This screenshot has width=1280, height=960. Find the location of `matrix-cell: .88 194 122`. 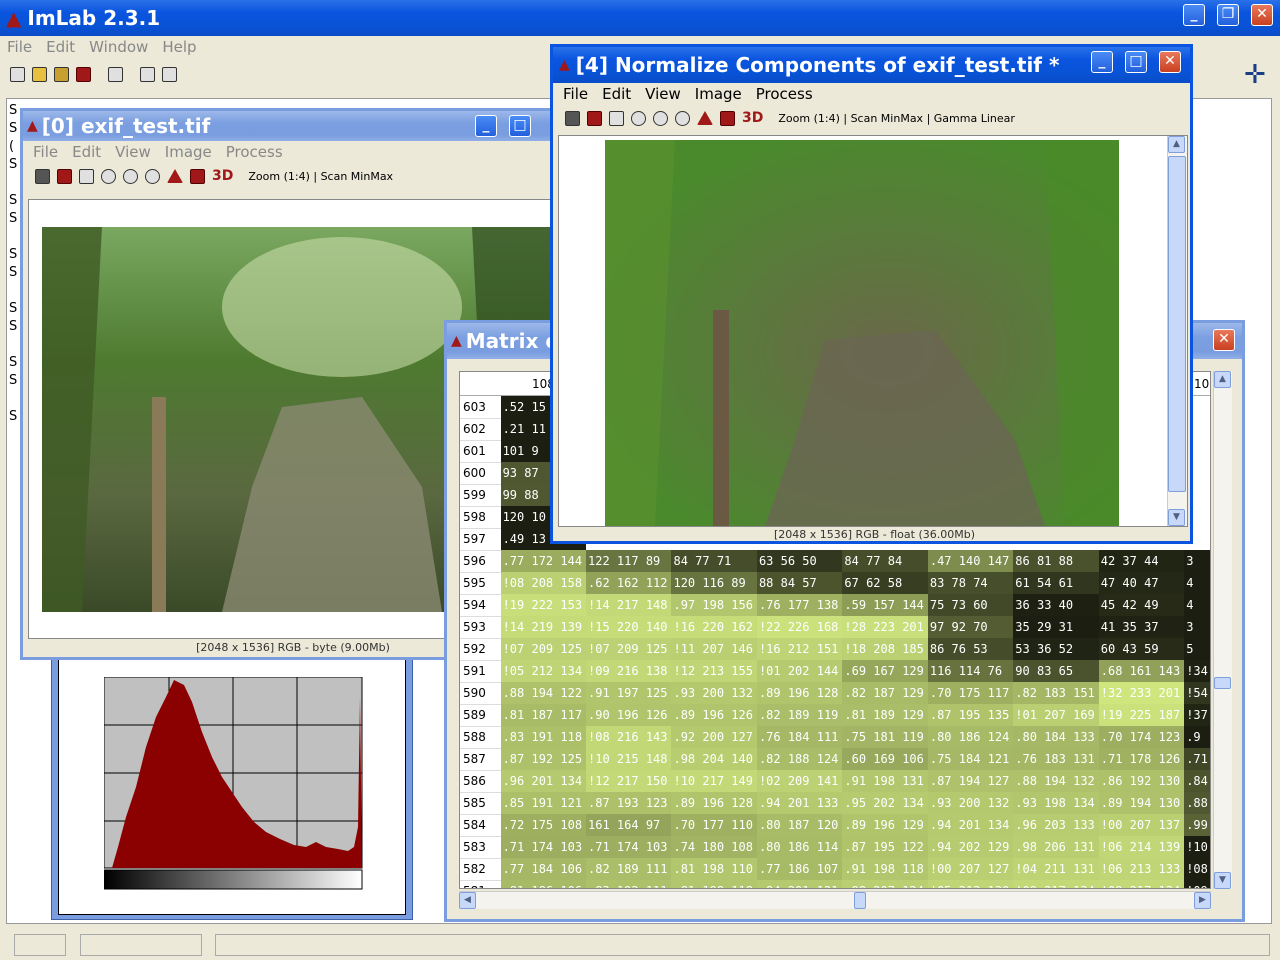

matrix-cell: .88 194 122 is located at coordinates (543, 693).